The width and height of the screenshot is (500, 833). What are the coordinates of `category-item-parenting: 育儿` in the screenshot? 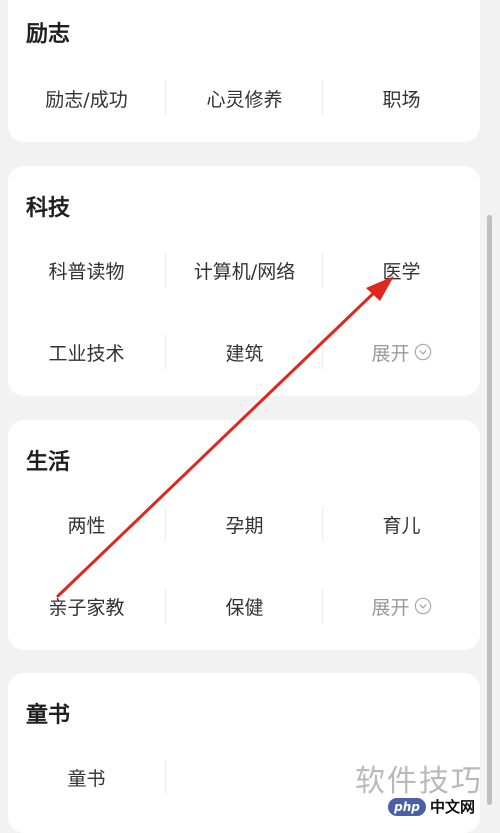 It's located at (401, 524).